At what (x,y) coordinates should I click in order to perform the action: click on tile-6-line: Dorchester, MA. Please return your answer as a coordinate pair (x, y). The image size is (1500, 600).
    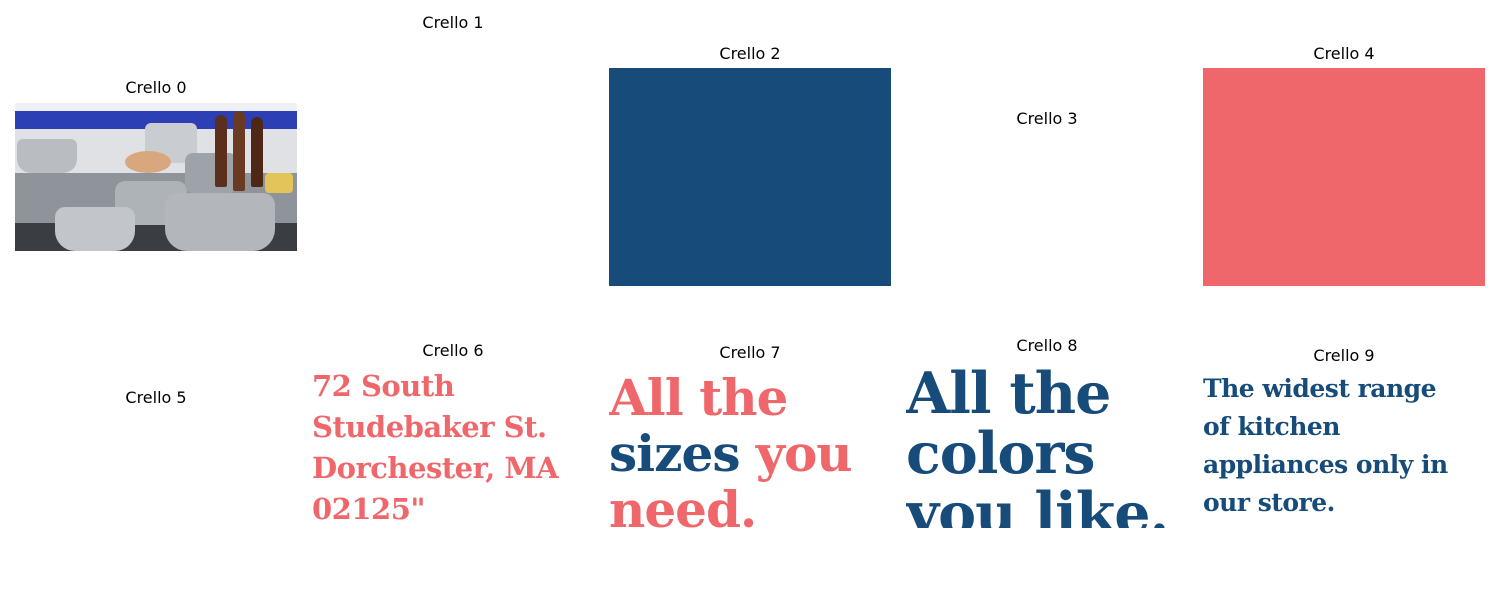
    Looking at the image, I should click on (435, 468).